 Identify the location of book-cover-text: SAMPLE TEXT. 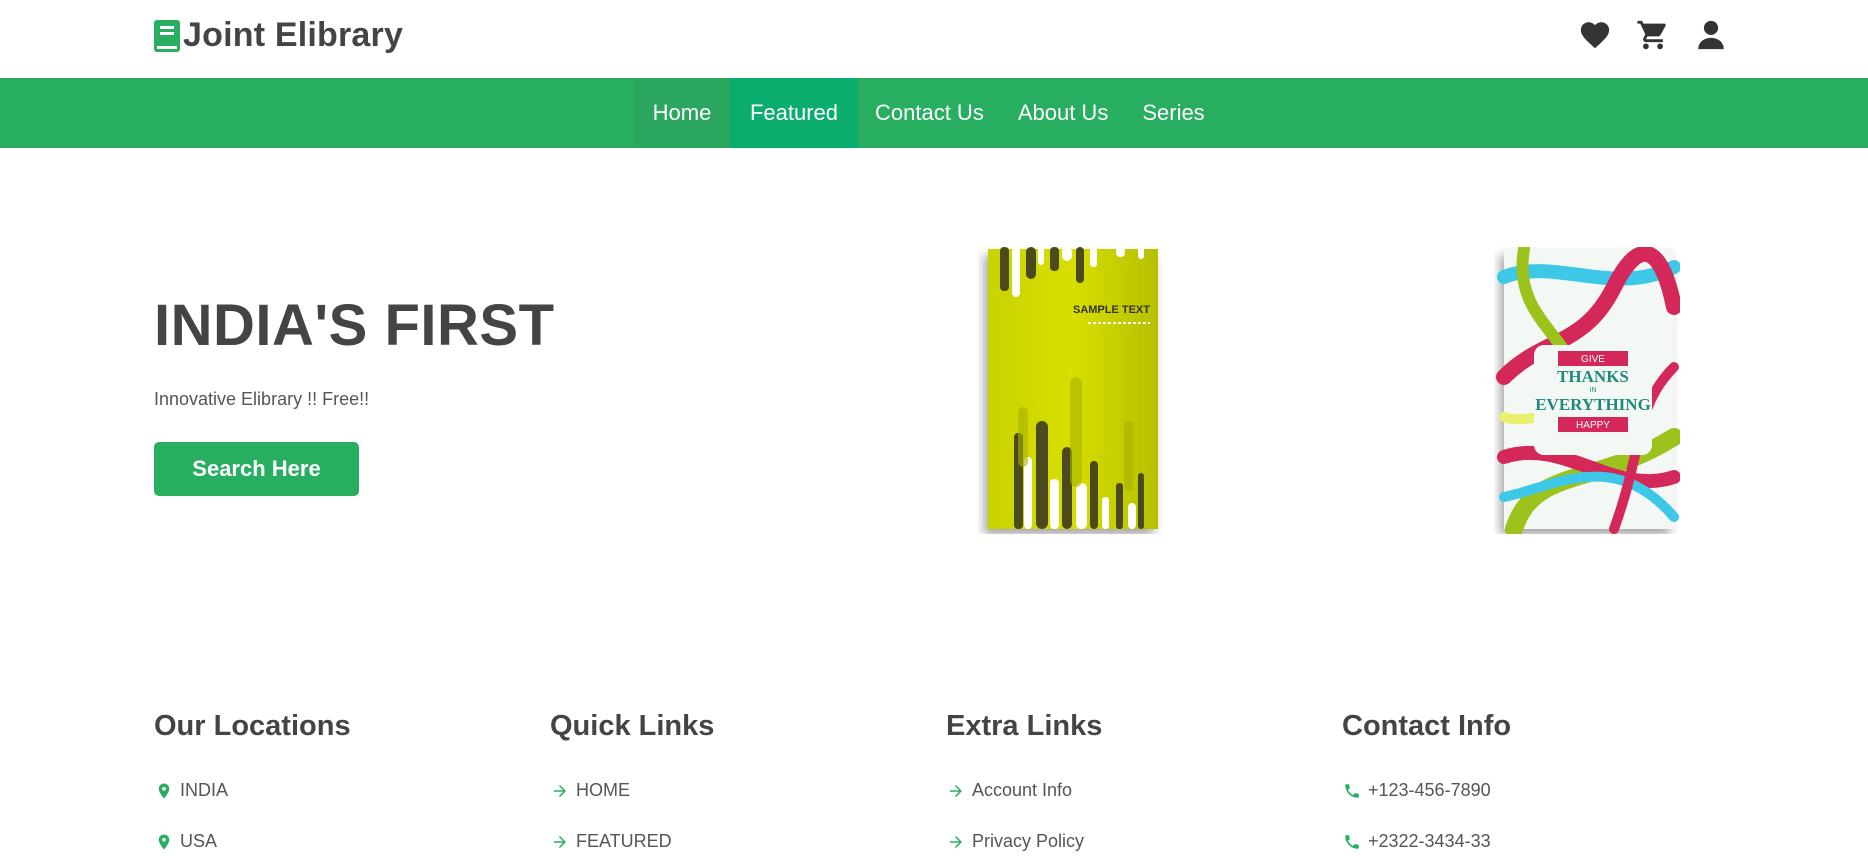
(1111, 310).